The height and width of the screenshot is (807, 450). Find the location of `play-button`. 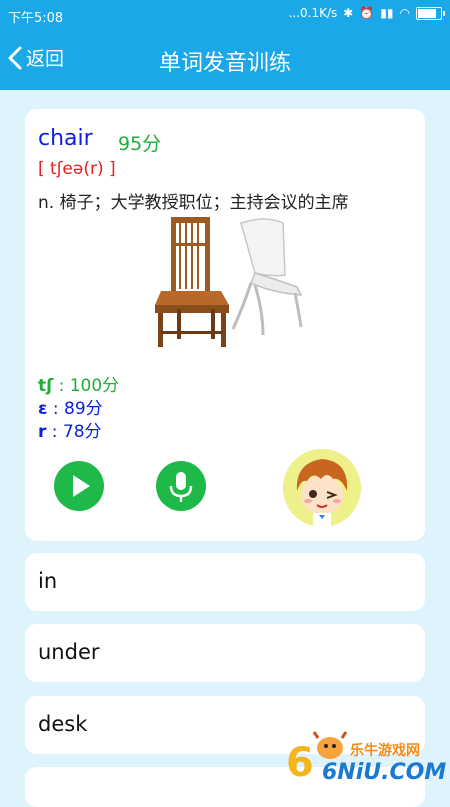

play-button is located at coordinates (79, 486).